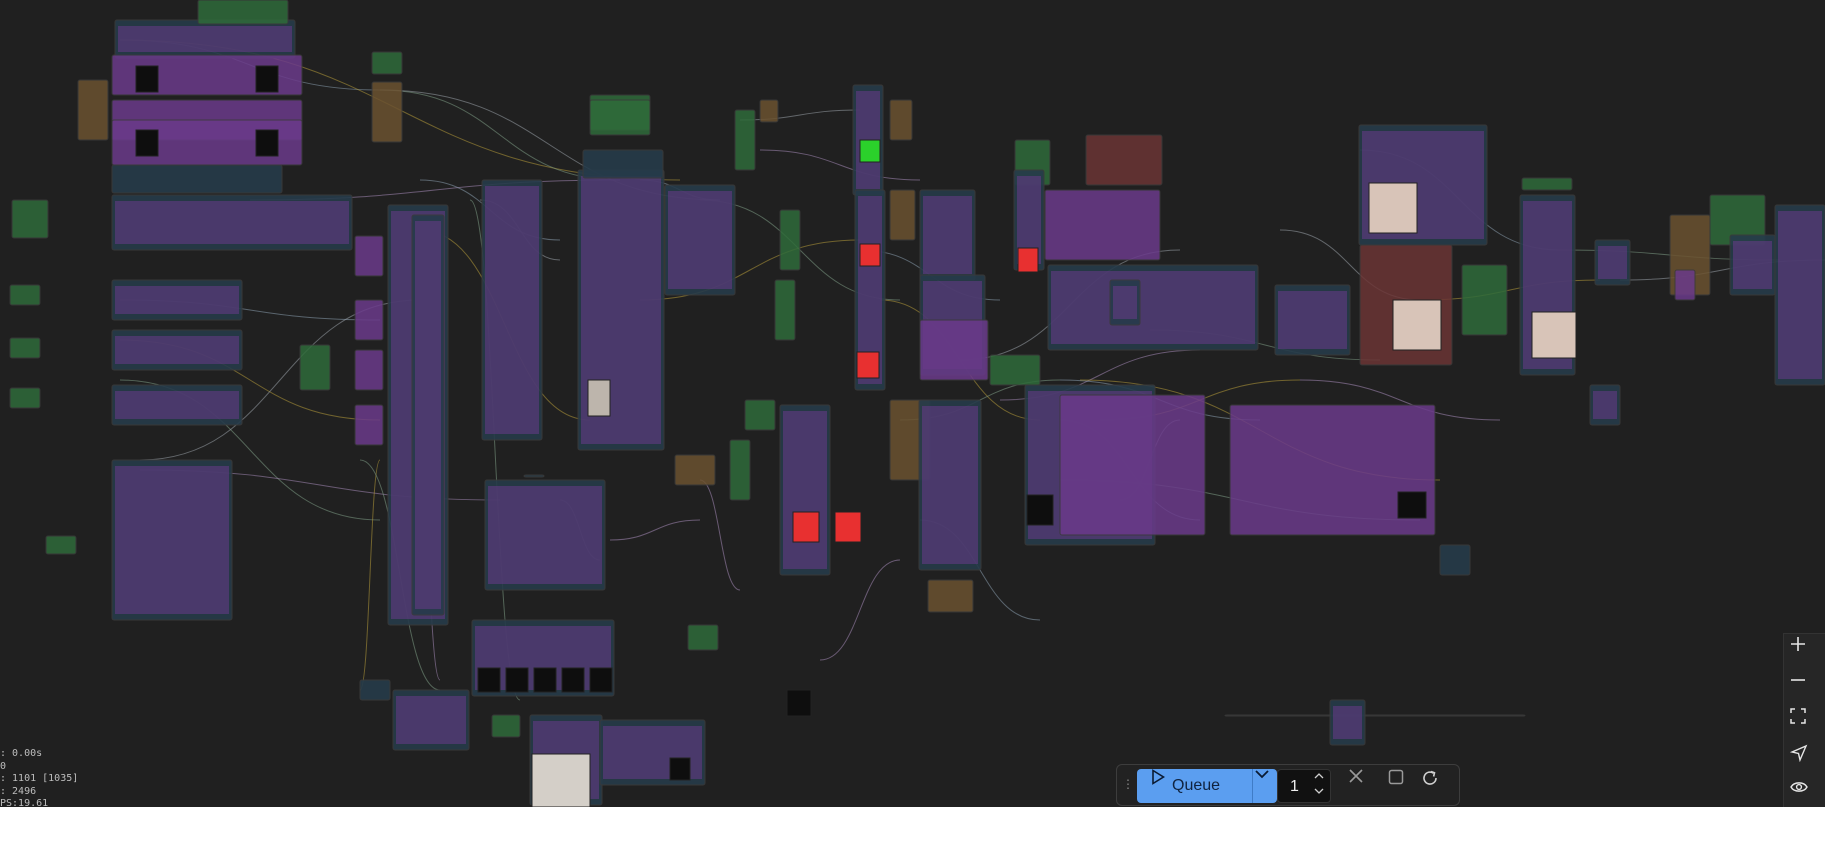 Image resolution: width=1825 pixels, height=848 pixels. Describe the element at coordinates (1805, 793) in the screenshot. I see `toggle-links-button` at that location.